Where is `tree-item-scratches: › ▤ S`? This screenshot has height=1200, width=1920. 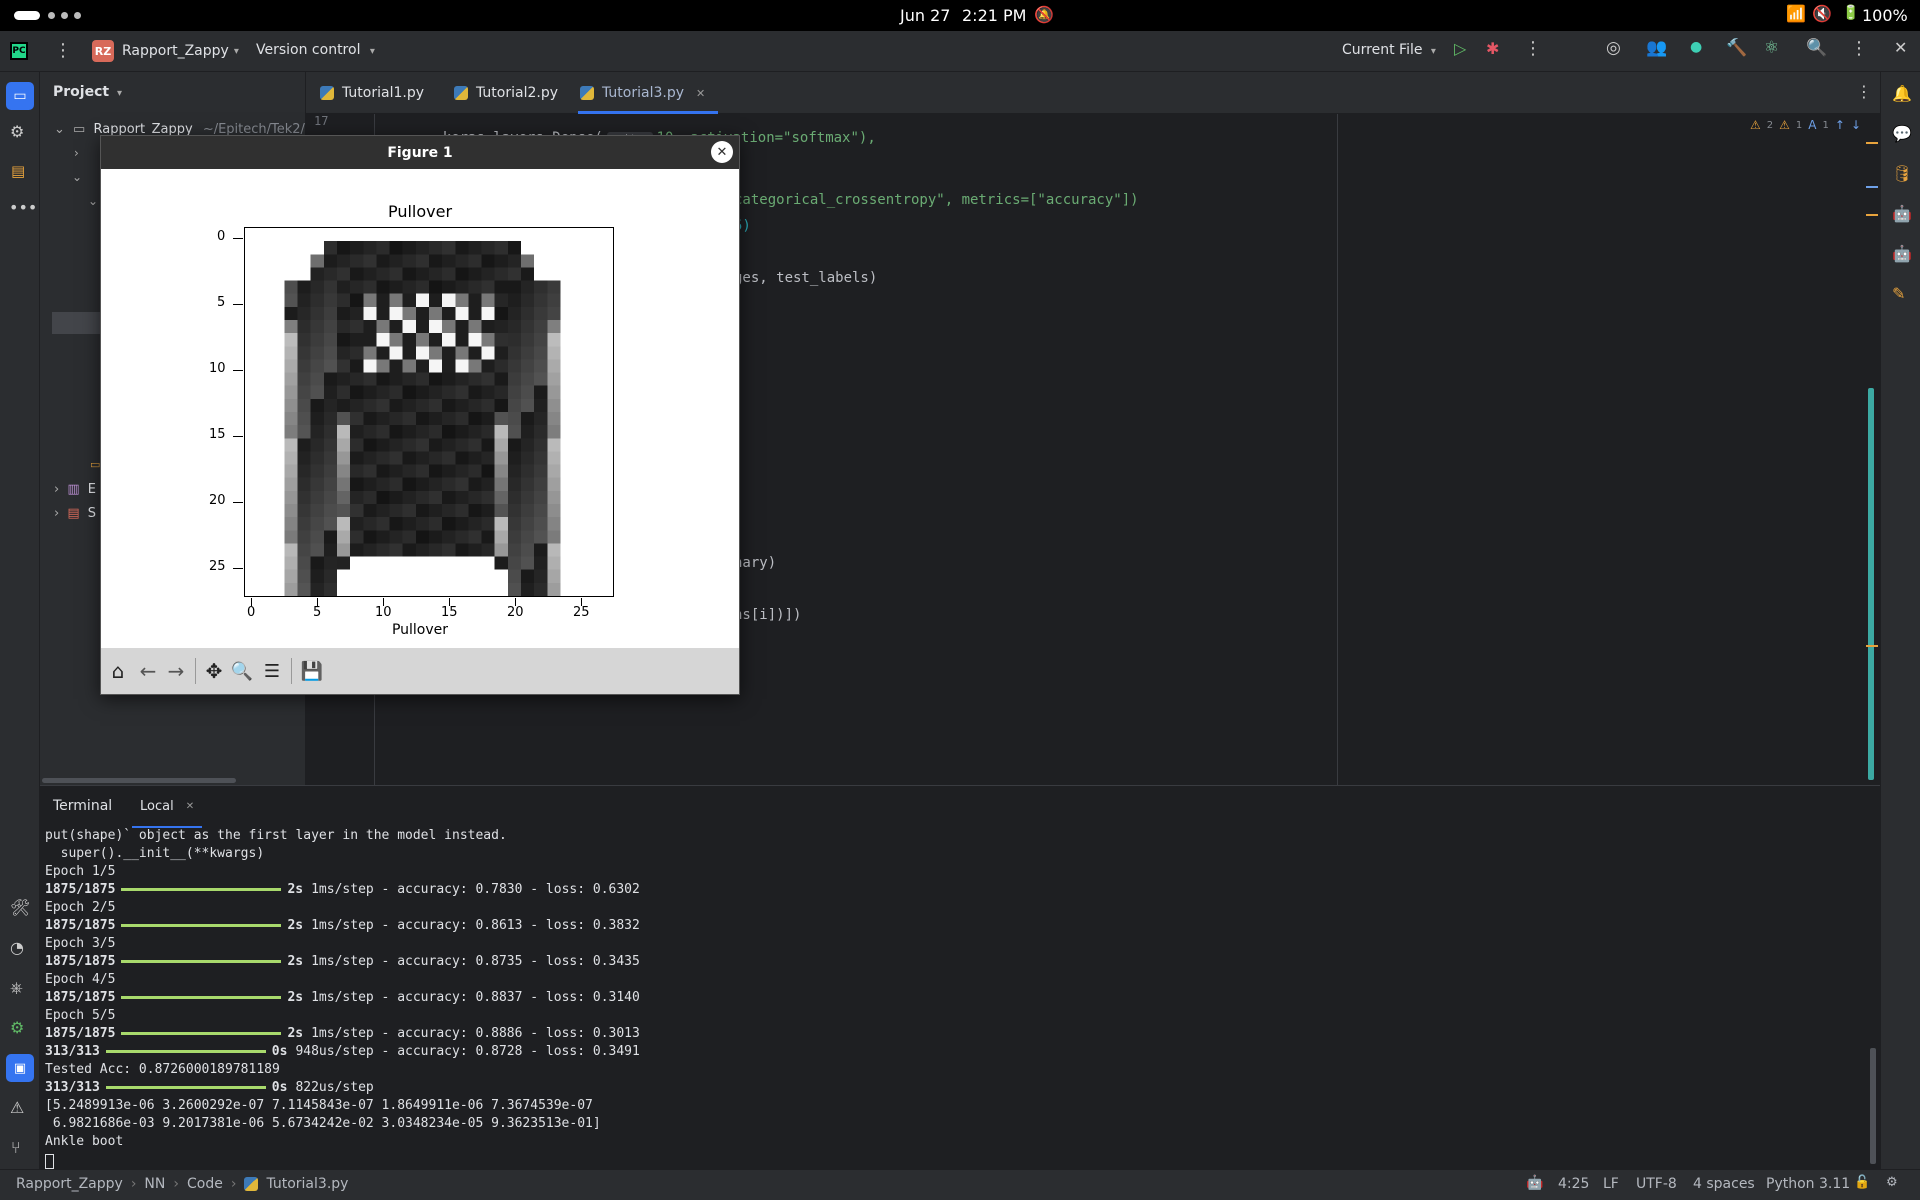
tree-item-scratches: › ▤ S is located at coordinates (75, 513).